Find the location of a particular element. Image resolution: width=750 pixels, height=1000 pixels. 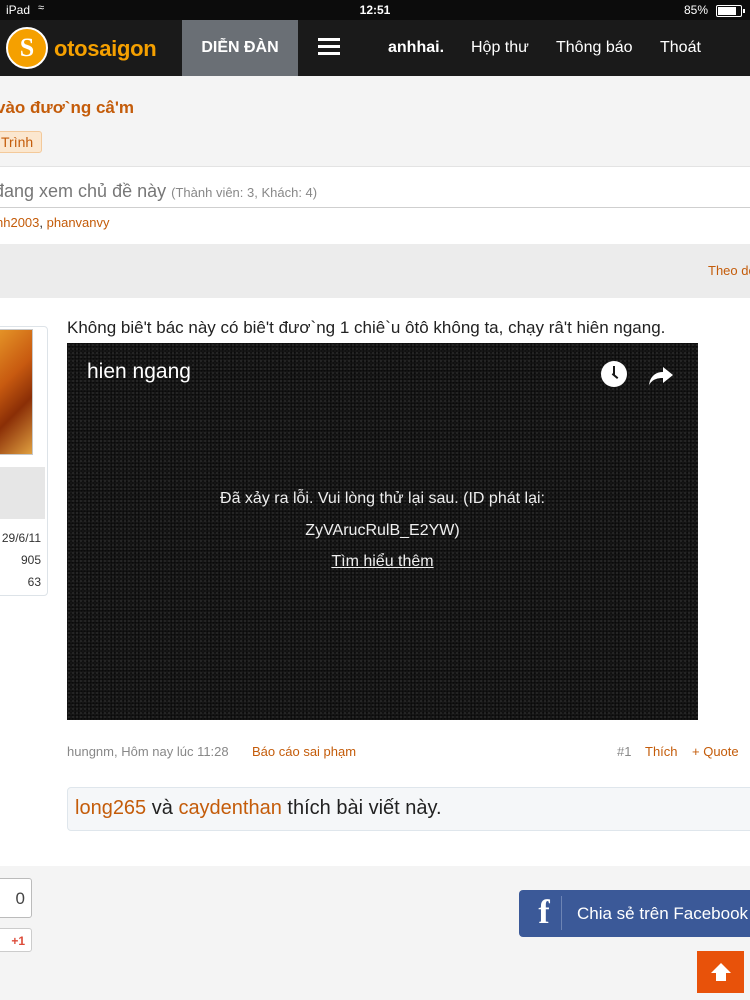

thread-toolbar: Theo dõi is located at coordinates (375, 271).